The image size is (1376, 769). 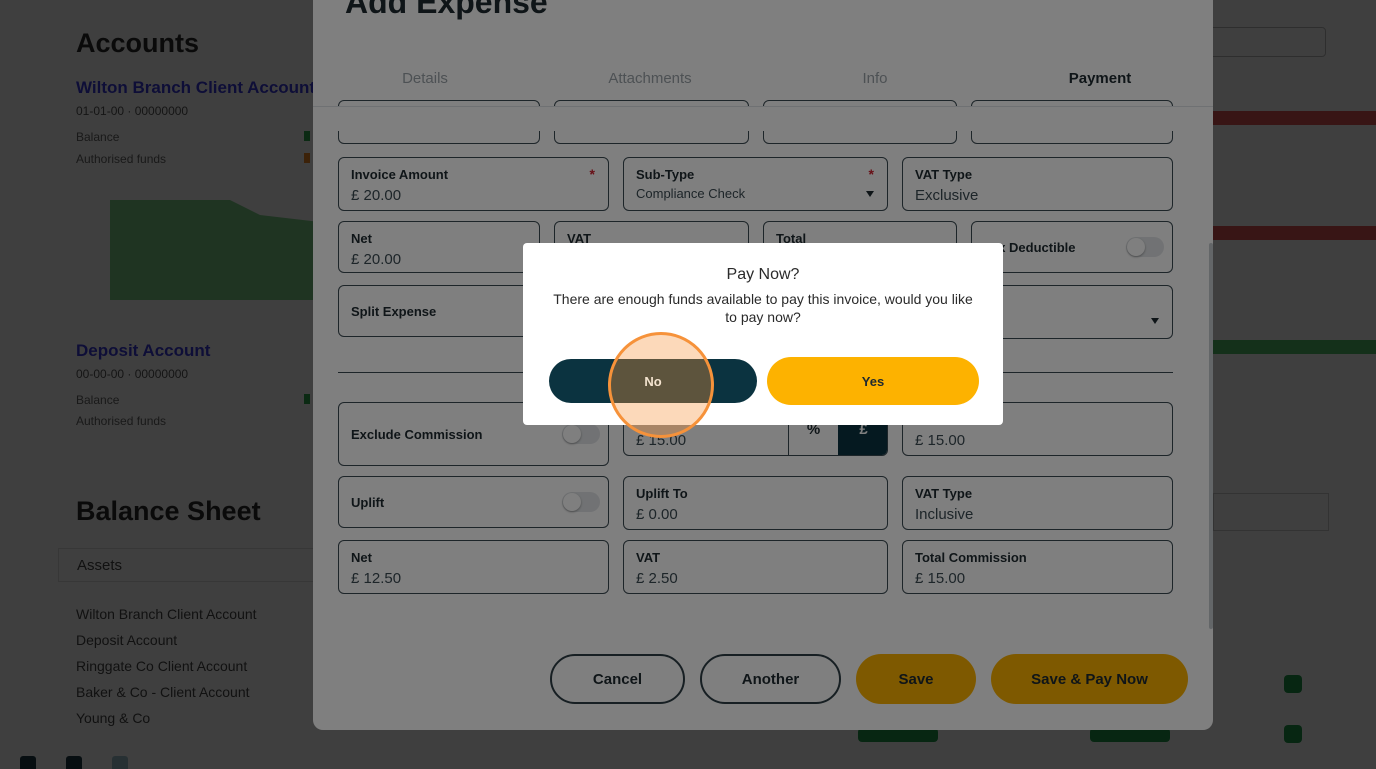 What do you see at coordinates (653, 381) in the screenshot?
I see `no-button` at bounding box center [653, 381].